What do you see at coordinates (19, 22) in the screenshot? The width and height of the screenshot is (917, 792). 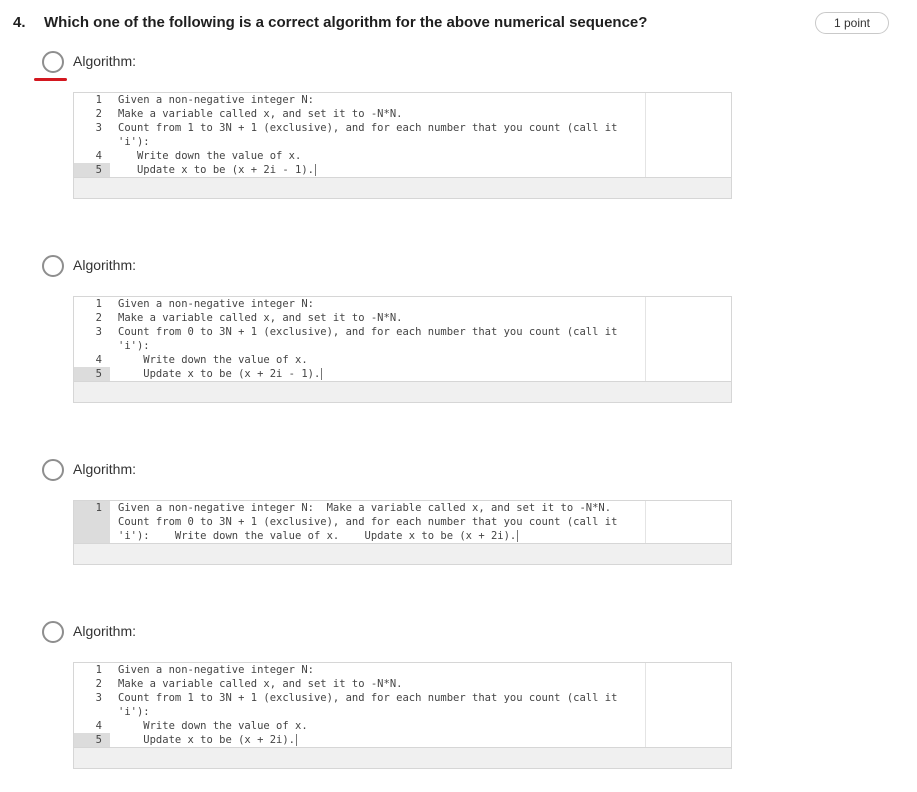 I see `question-number: 4.` at bounding box center [19, 22].